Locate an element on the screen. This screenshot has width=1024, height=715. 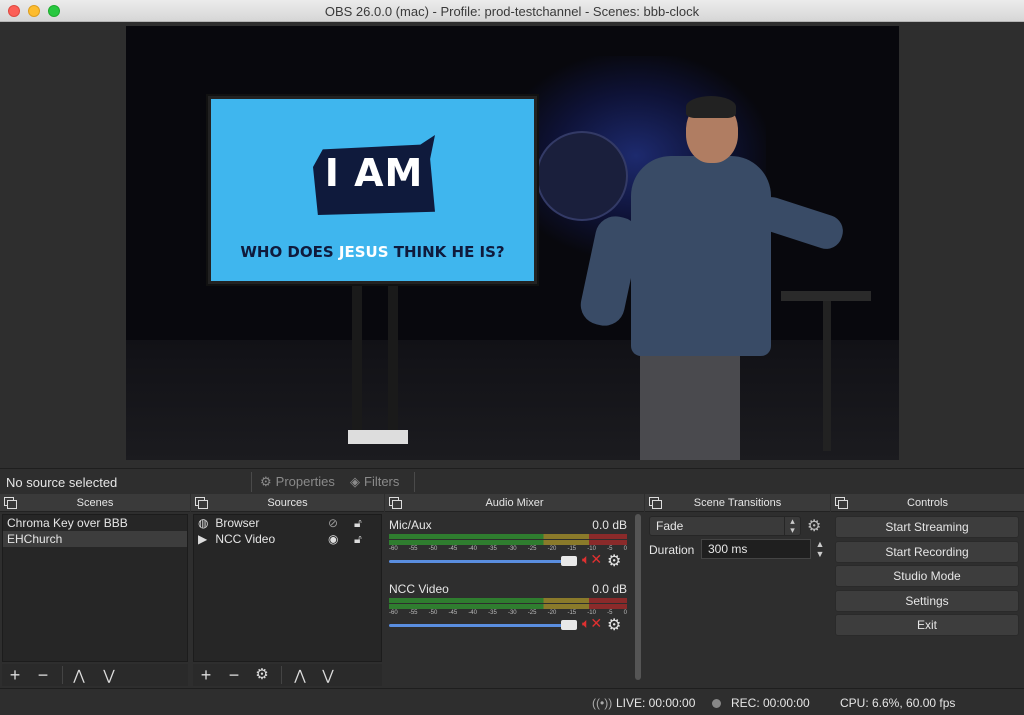
source-item-browser: ◍ Browser ⊘ 🔓︎ is located at coordinates (287, 523).